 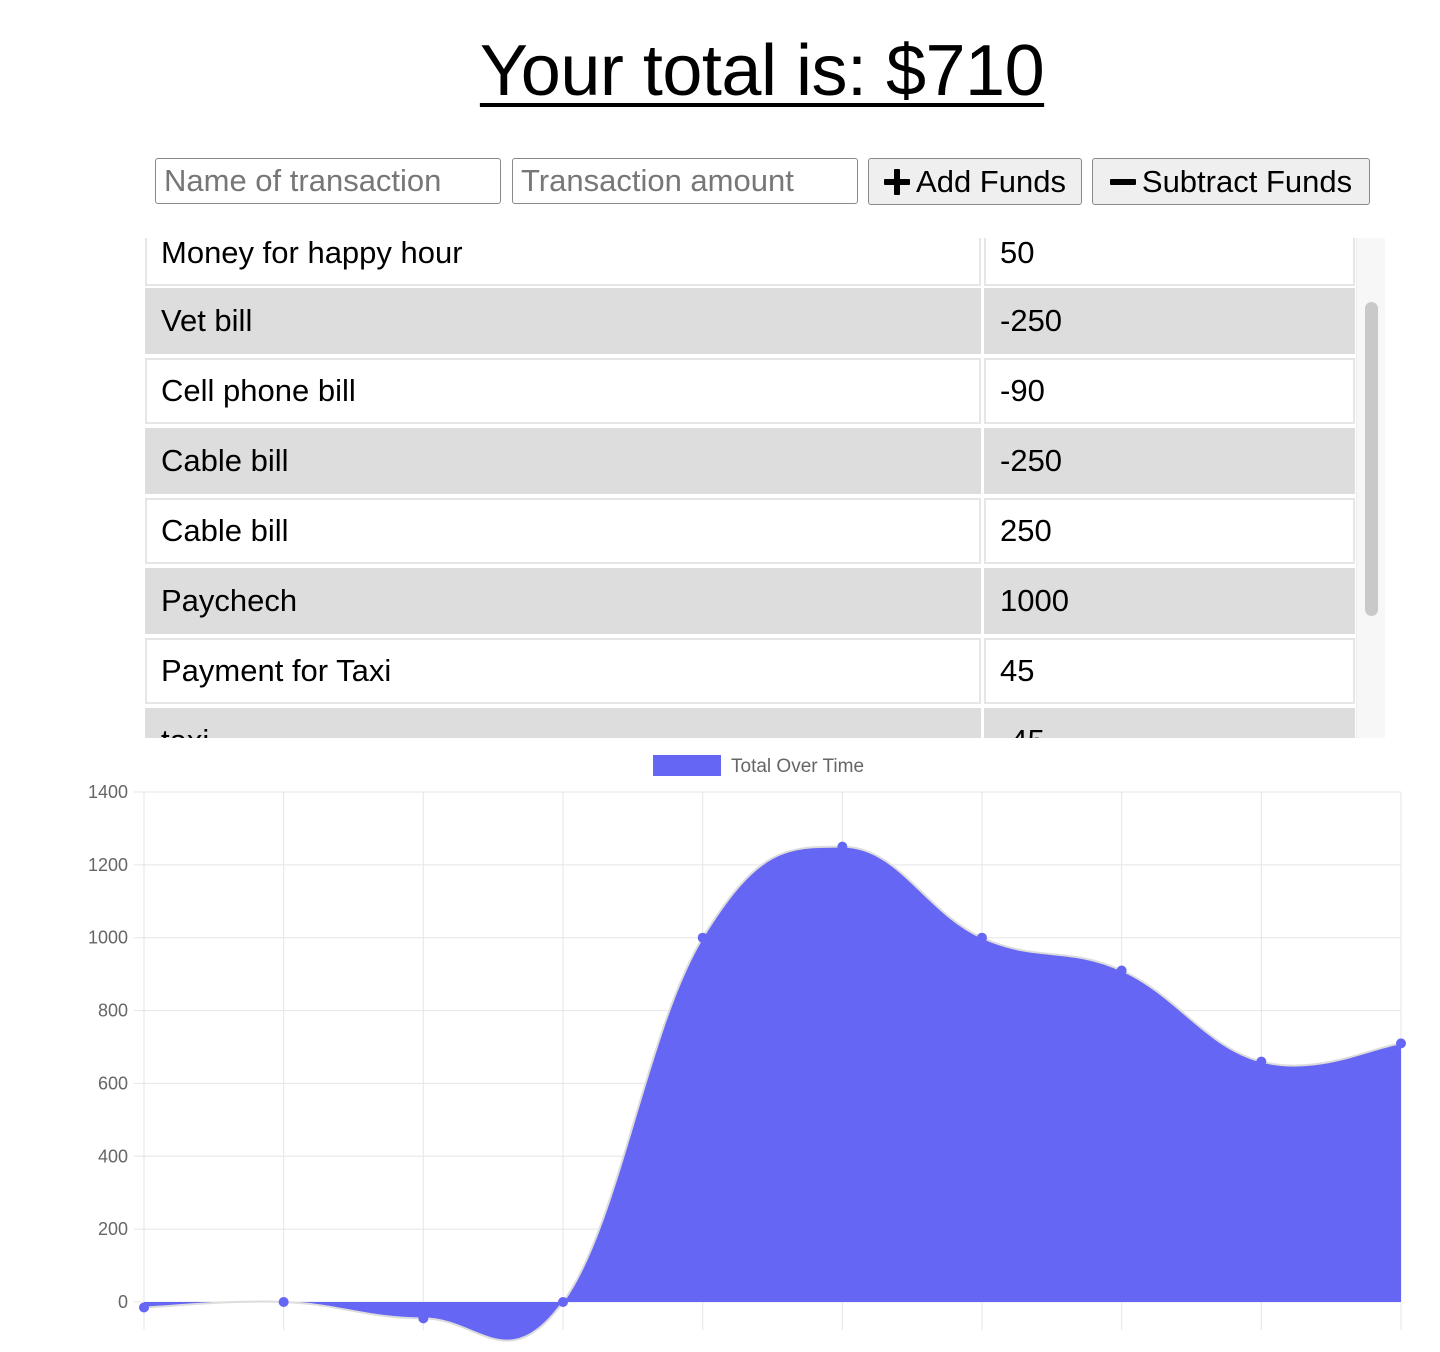 I want to click on transaction-amount-cell: 1000, so click(x=1169, y=601).